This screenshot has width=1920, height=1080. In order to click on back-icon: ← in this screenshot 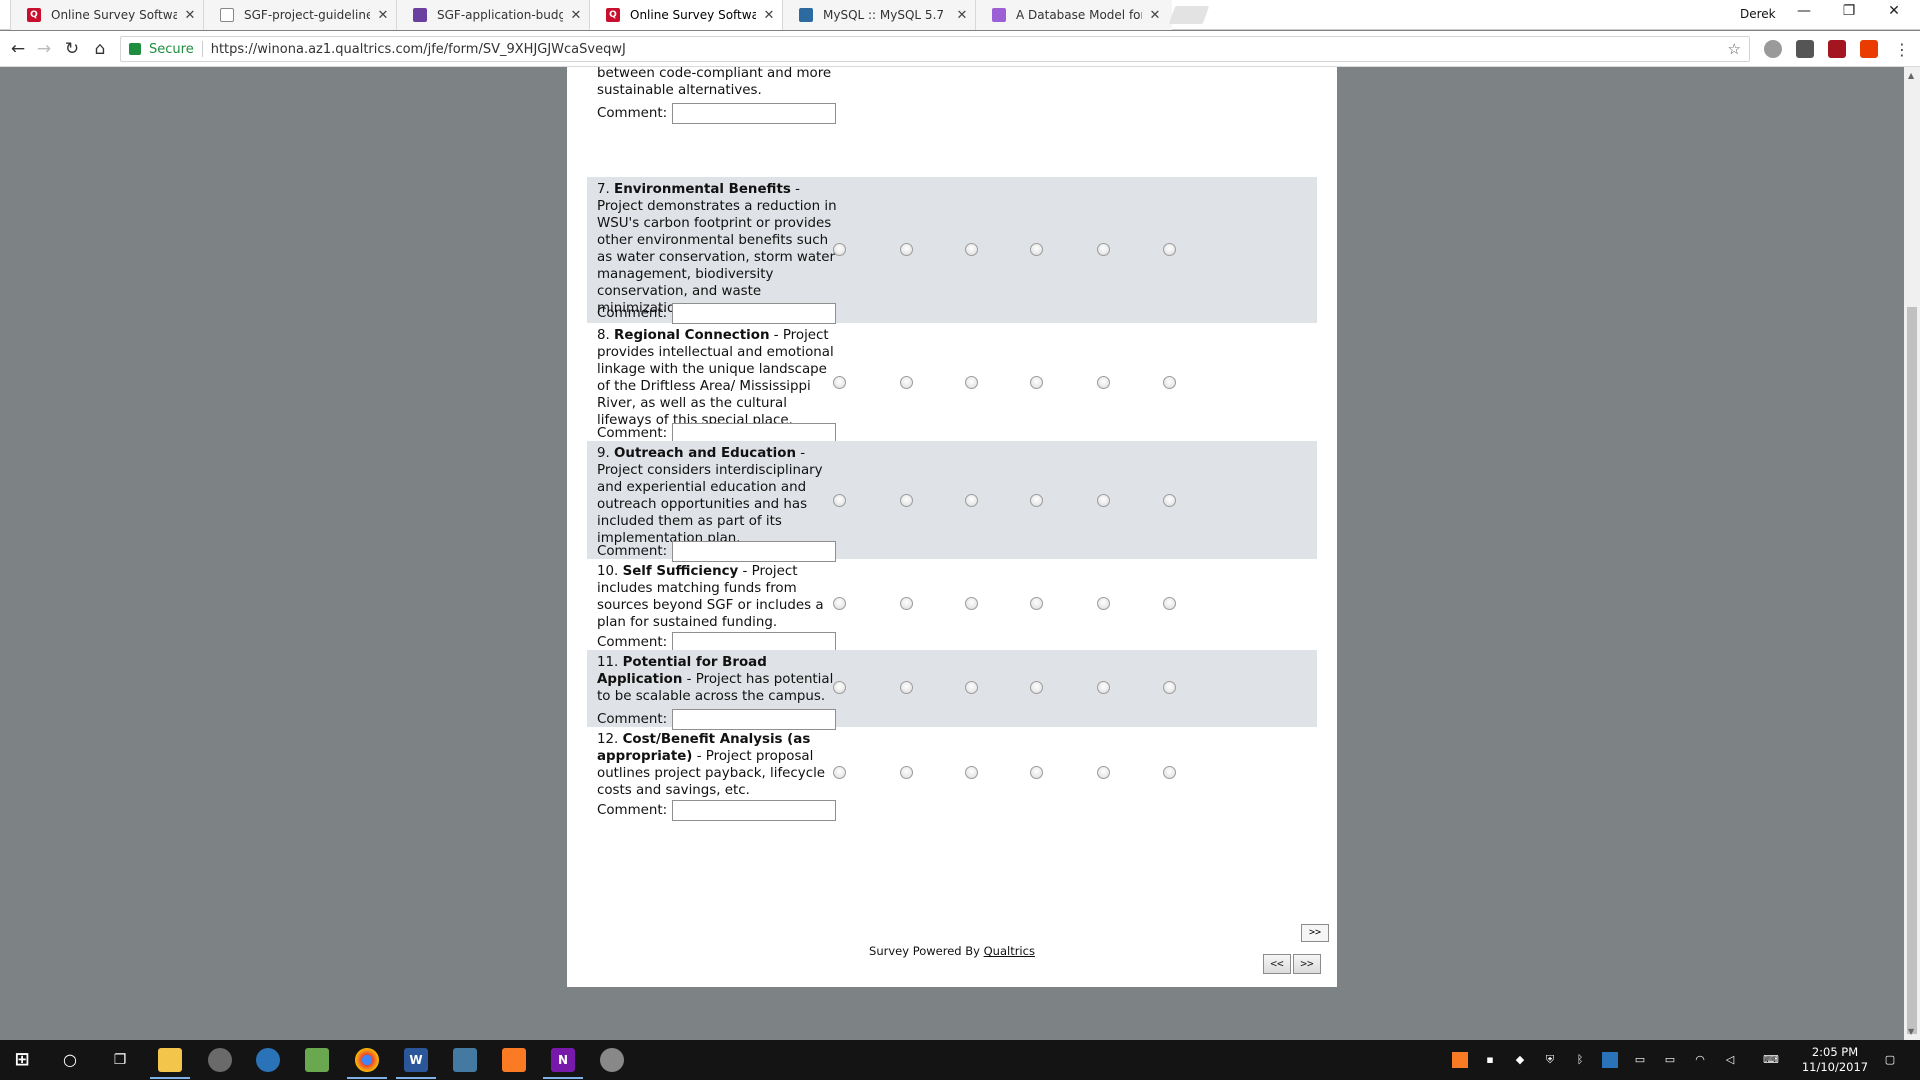, I will do `click(18, 49)`.